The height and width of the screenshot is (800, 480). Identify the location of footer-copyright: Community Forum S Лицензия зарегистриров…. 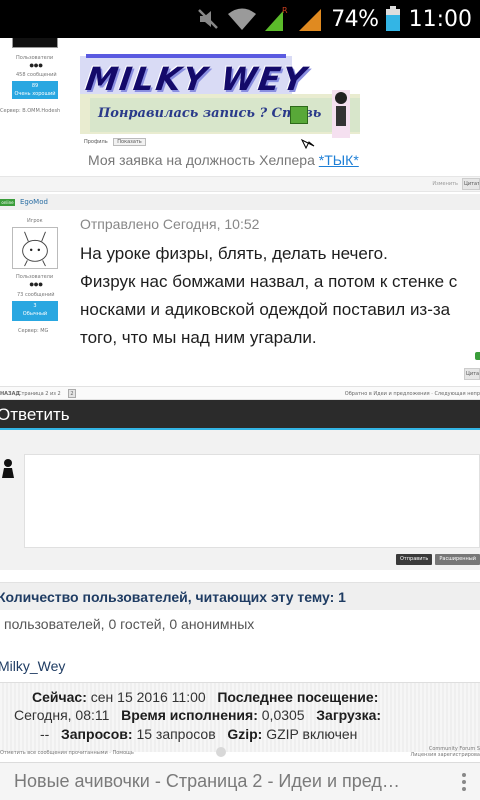
(445, 752).